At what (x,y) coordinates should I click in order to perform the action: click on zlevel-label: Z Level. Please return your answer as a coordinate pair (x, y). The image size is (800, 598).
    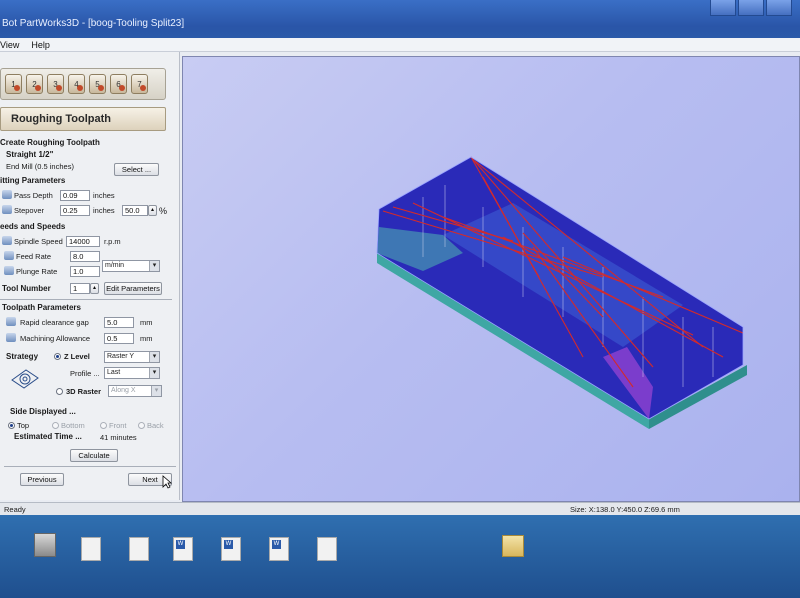
    Looking at the image, I should click on (77, 356).